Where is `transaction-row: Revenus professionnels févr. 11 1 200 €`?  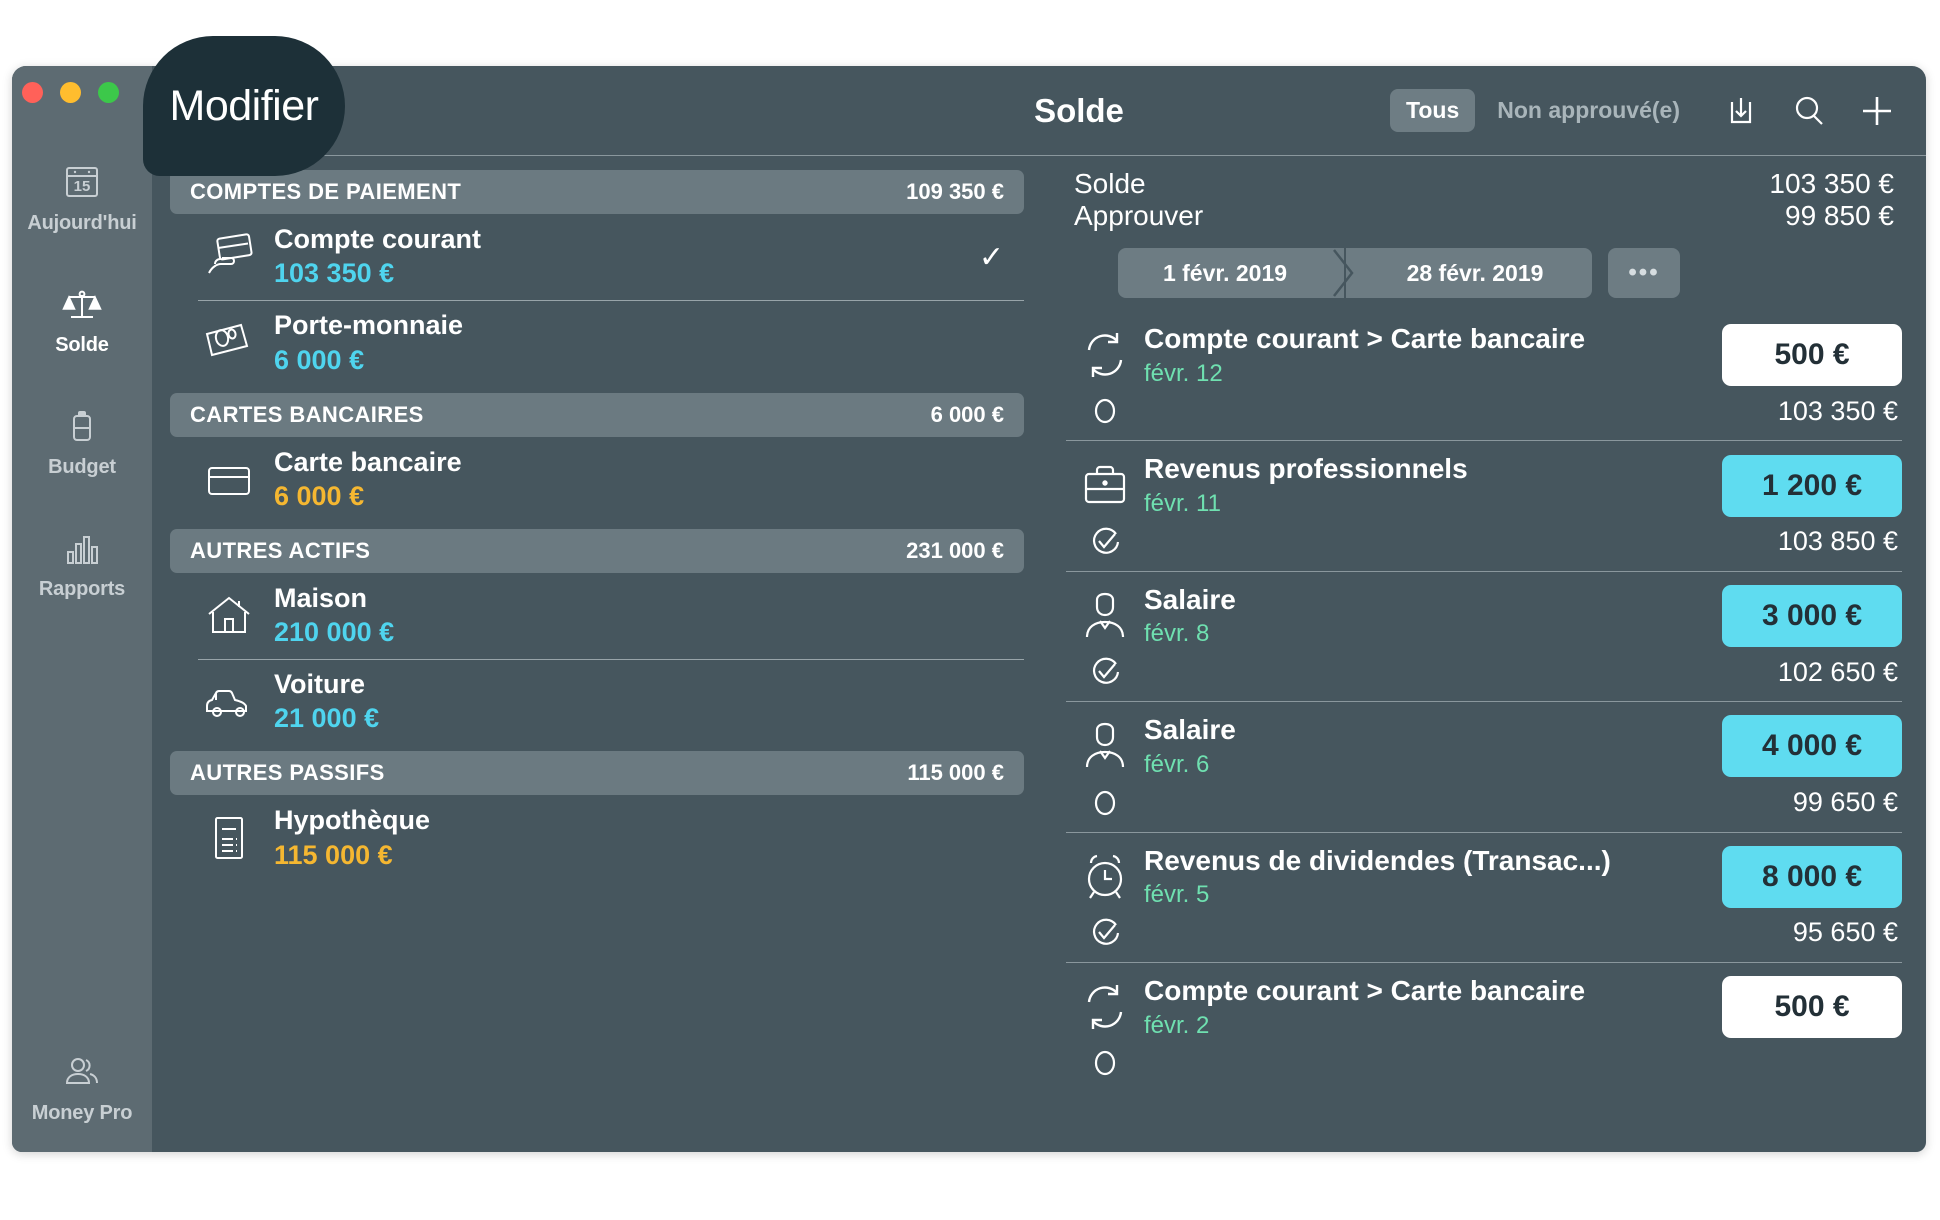
transaction-row: Revenus professionnels févr. 11 1 200 € is located at coordinates (1484, 505).